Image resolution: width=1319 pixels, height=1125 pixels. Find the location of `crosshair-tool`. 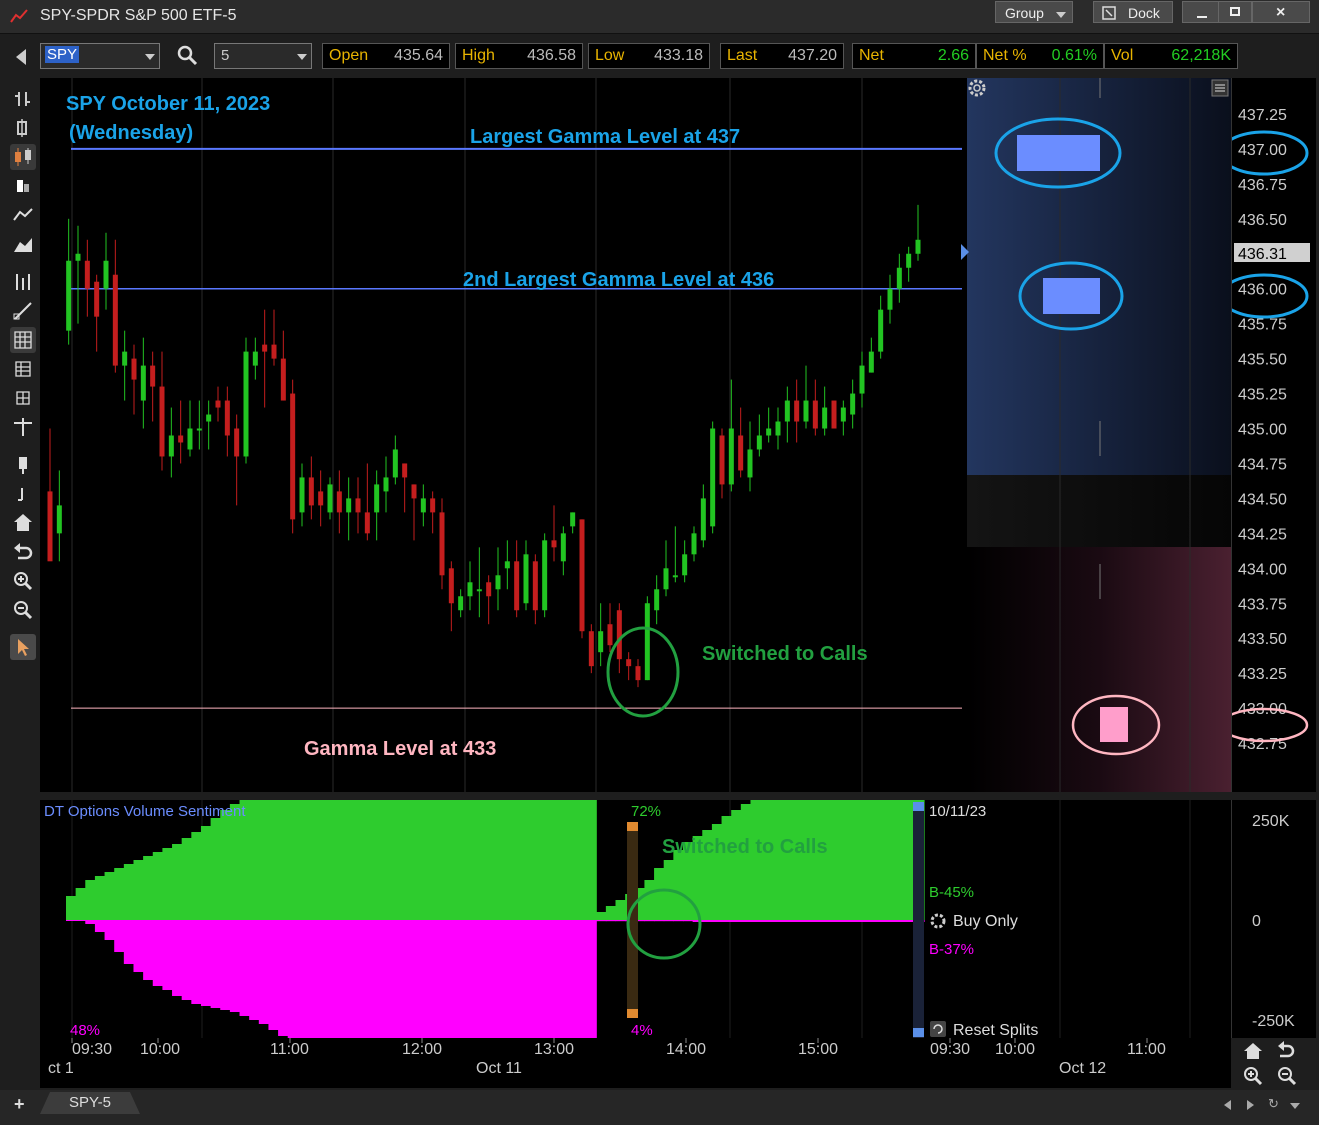

crosshair-tool is located at coordinates (23, 427).